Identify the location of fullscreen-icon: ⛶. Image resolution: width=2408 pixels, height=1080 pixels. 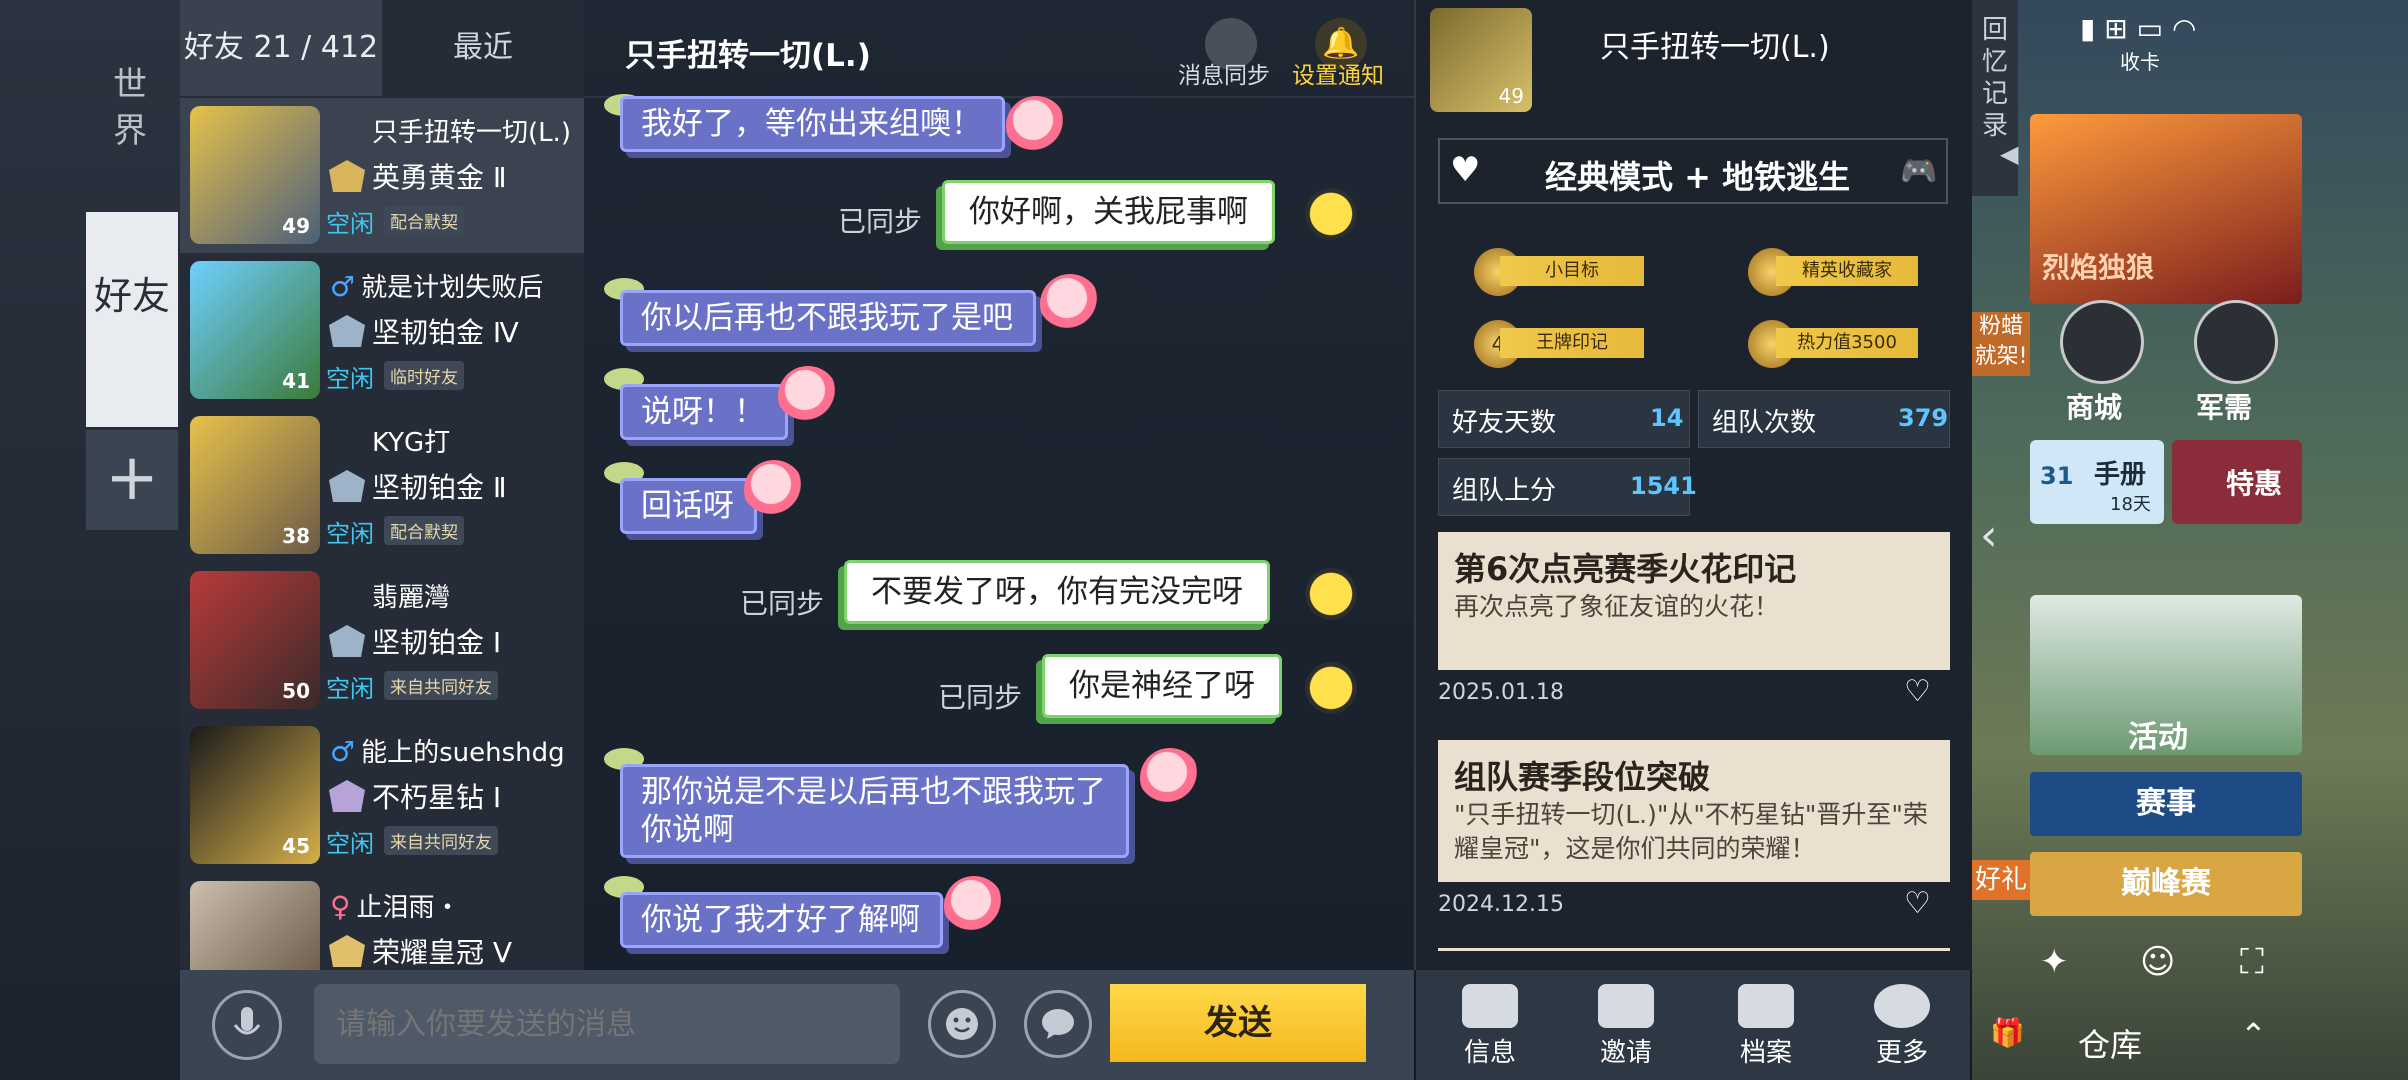
(2252, 962).